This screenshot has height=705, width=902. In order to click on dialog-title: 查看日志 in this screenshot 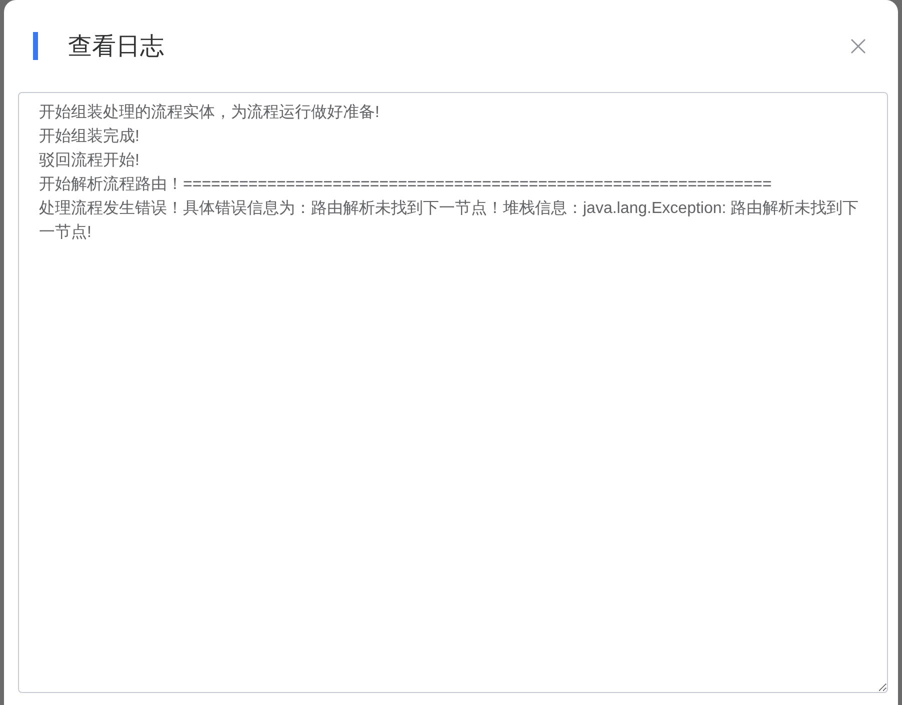, I will do `click(116, 46)`.